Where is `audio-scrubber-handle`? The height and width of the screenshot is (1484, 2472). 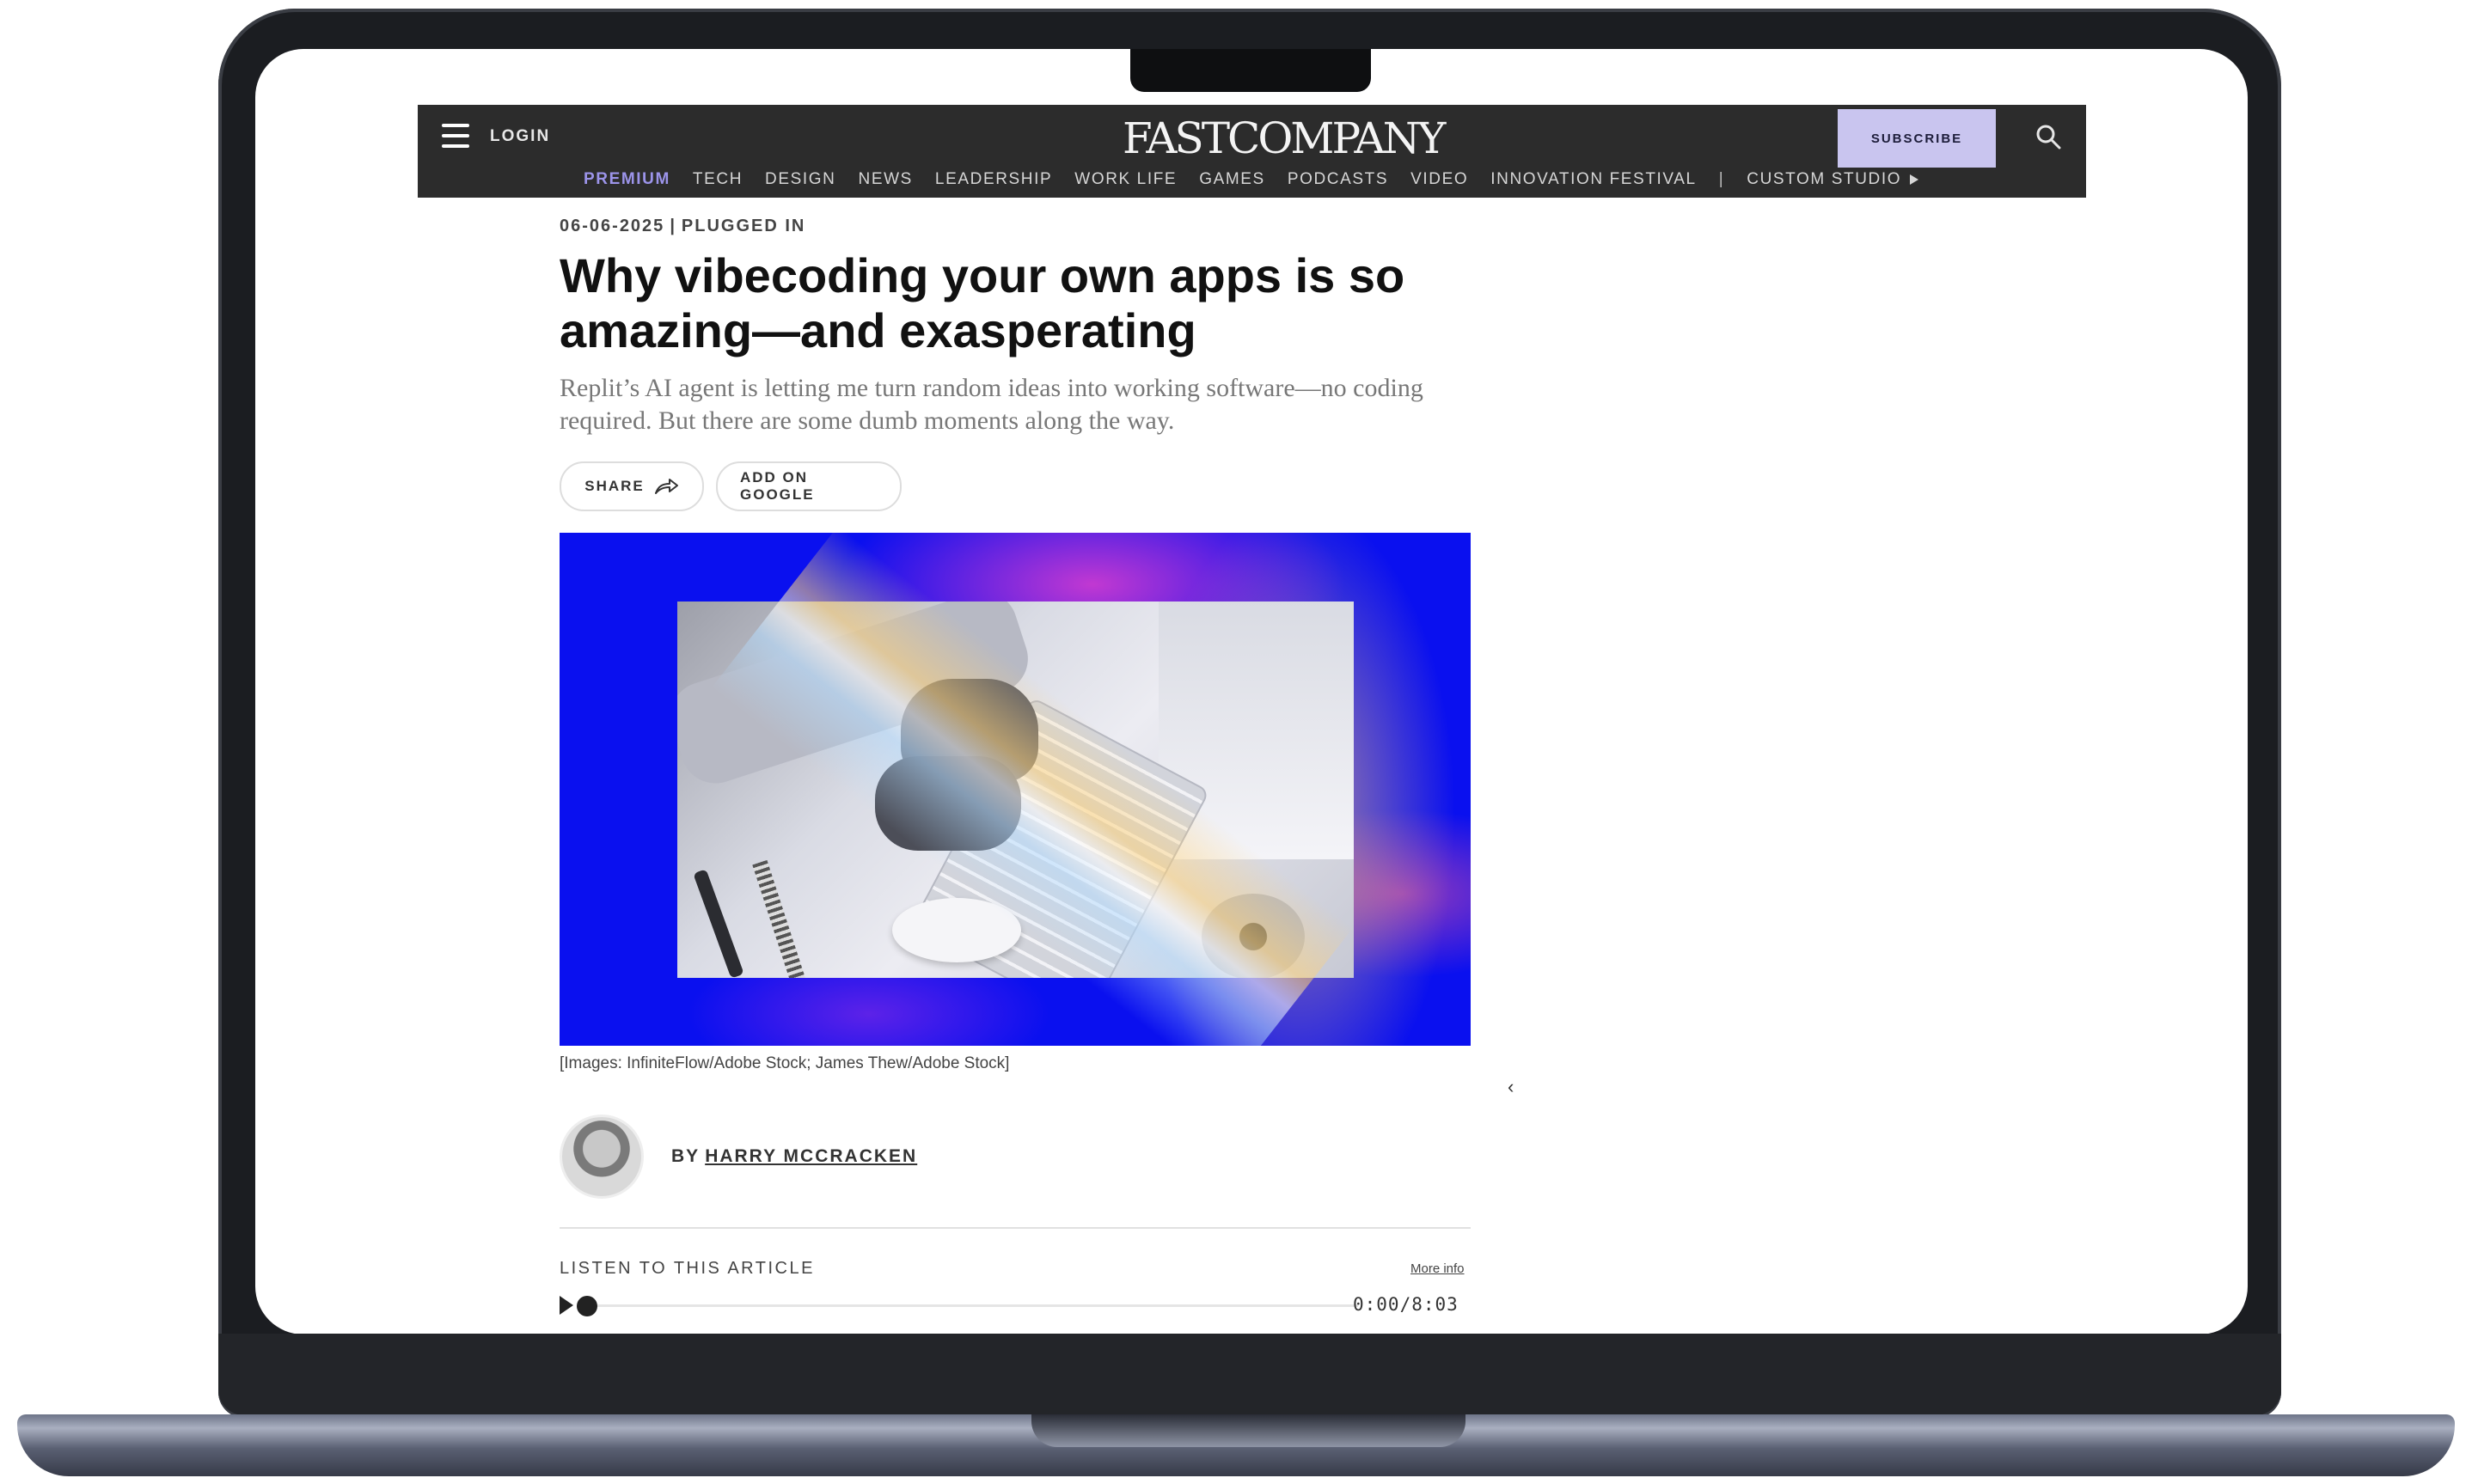 audio-scrubber-handle is located at coordinates (587, 1306).